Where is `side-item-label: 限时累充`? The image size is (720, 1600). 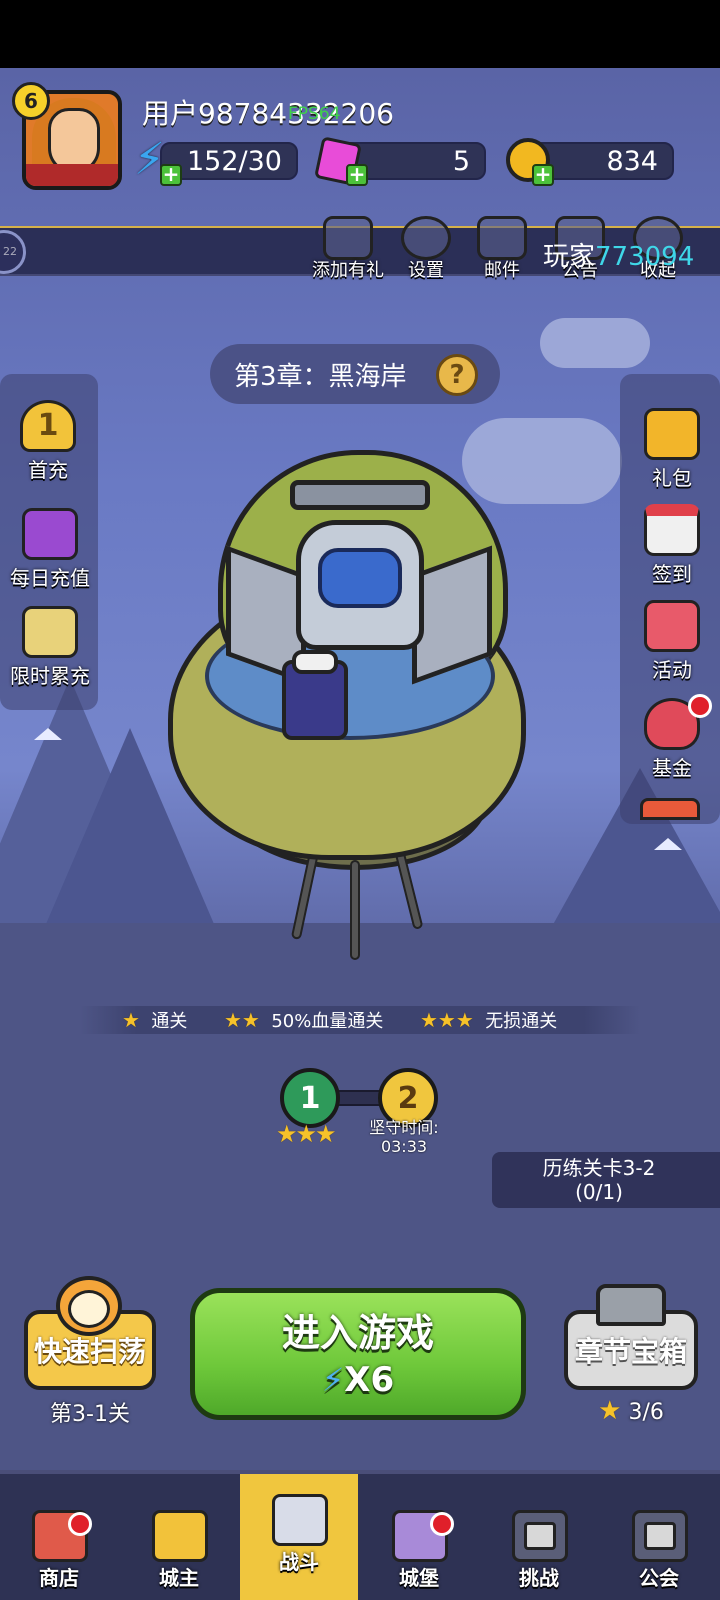
side-item-label: 限时累充 is located at coordinates (50, 676).